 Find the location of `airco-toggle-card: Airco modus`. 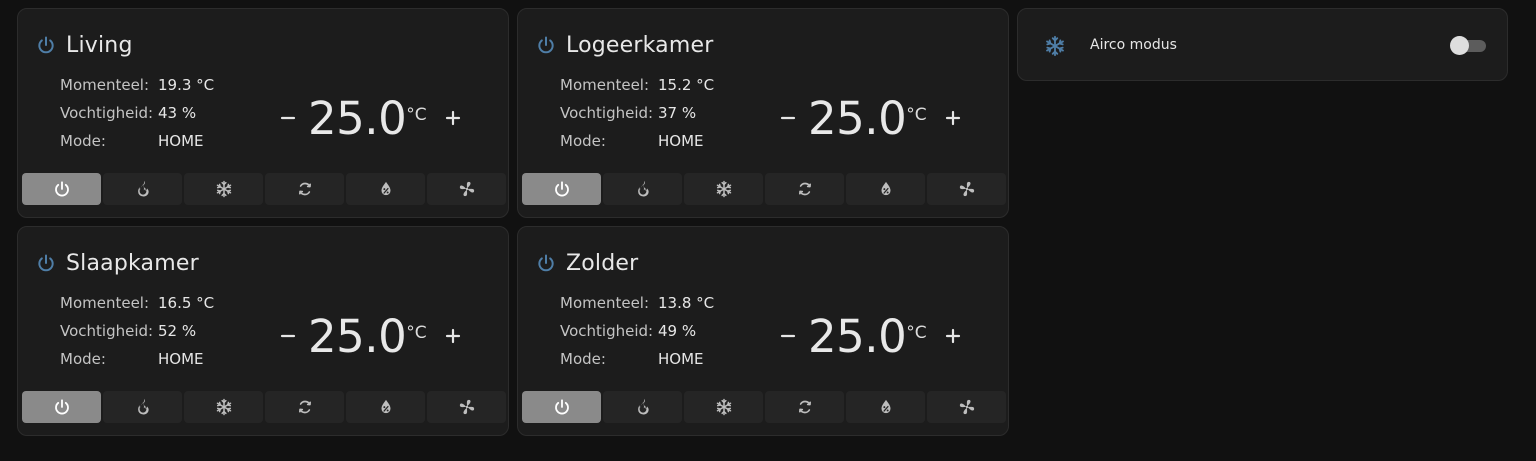

airco-toggle-card: Airco modus is located at coordinates (1262, 44).